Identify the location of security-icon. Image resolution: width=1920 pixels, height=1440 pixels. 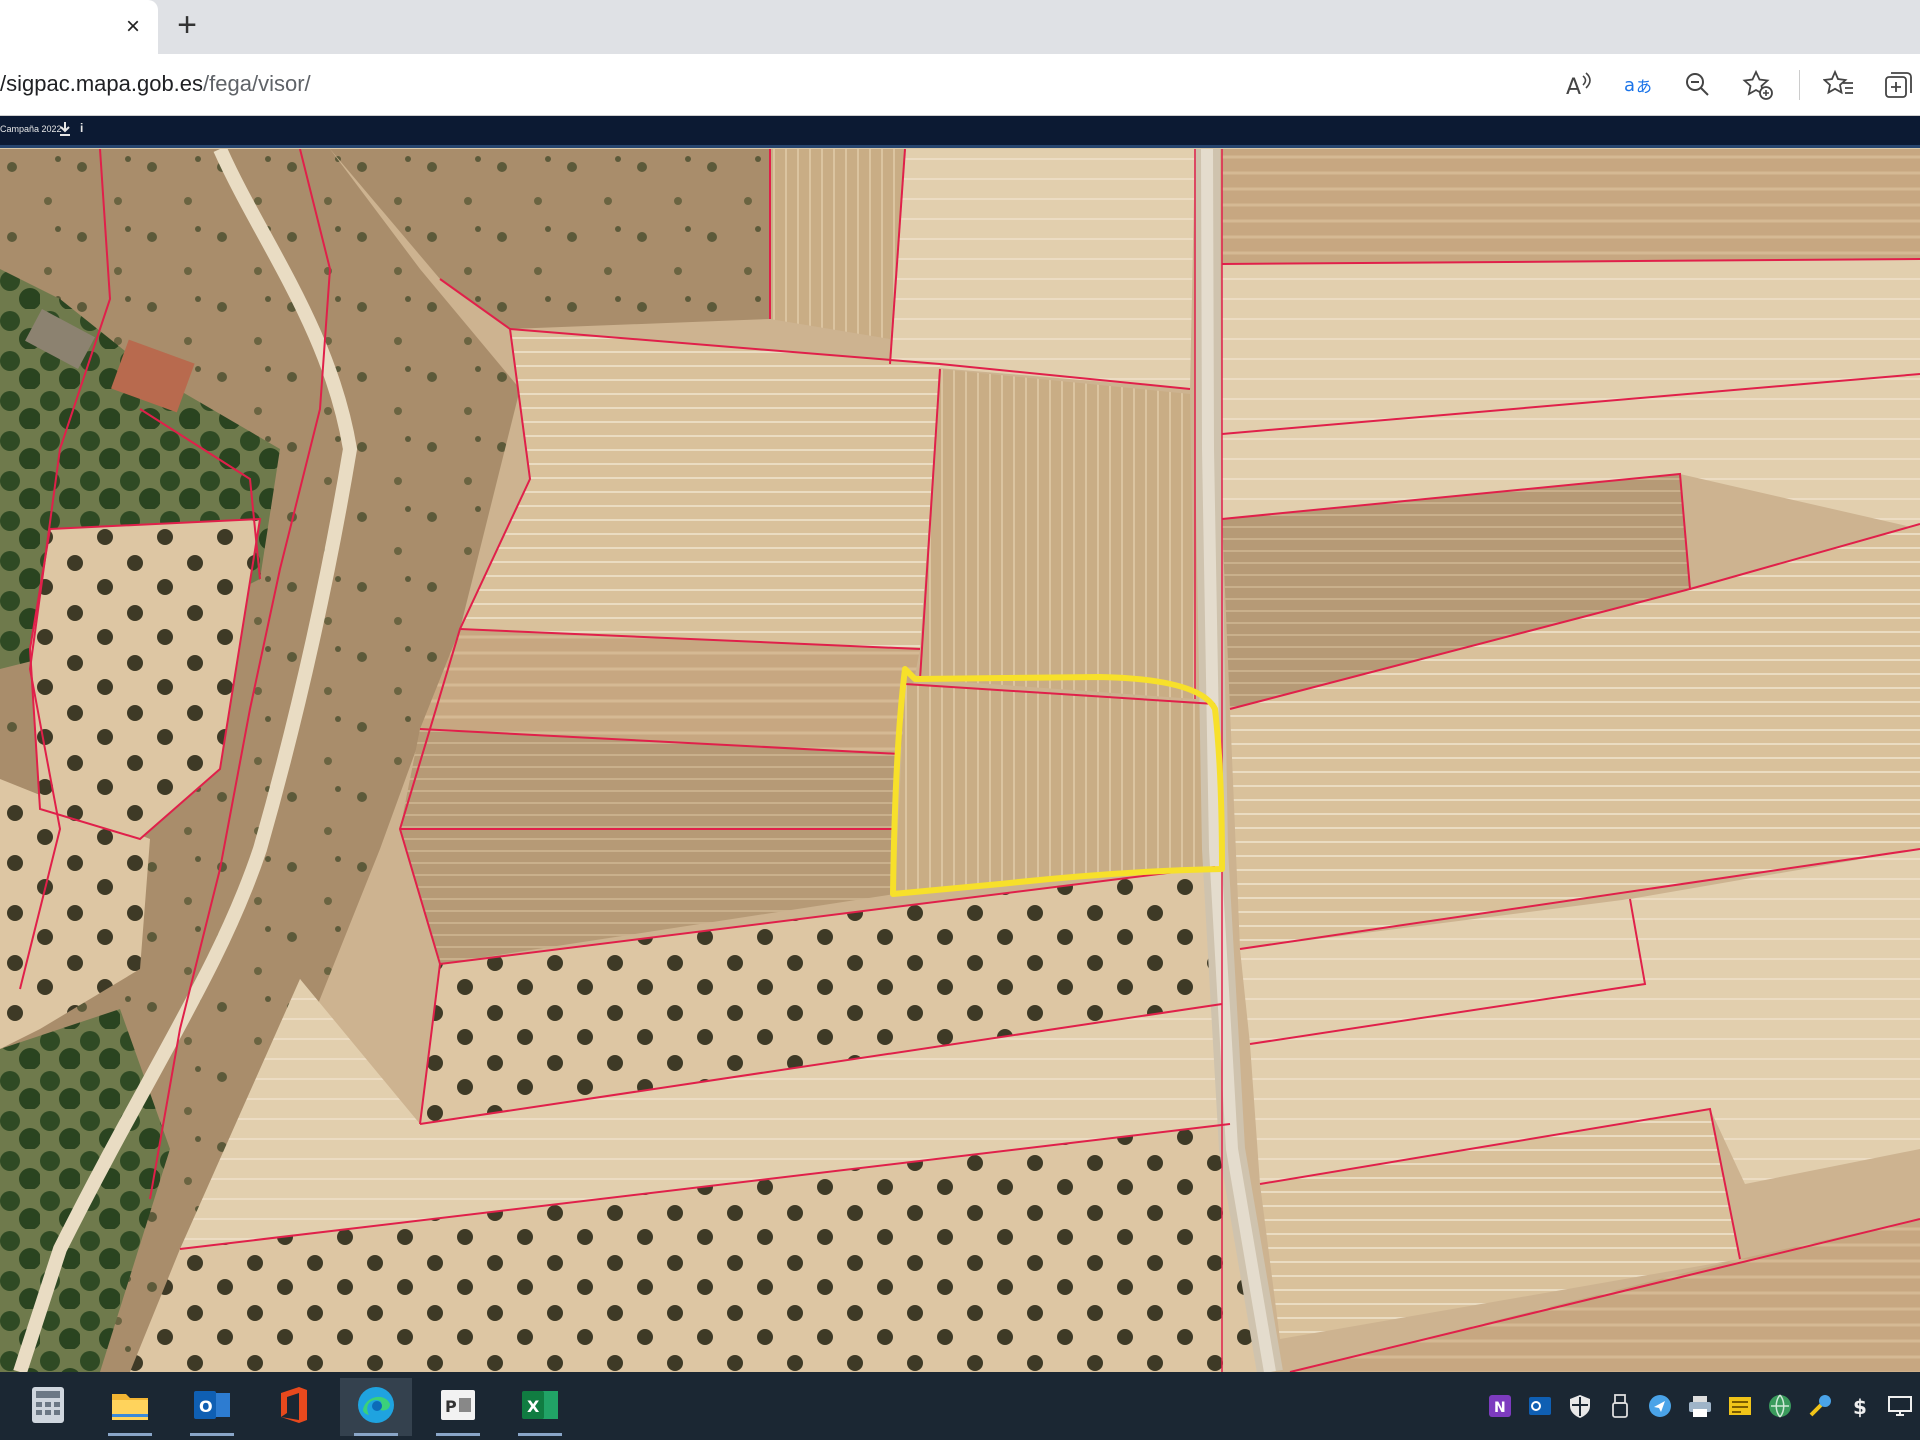
(1580, 1406).